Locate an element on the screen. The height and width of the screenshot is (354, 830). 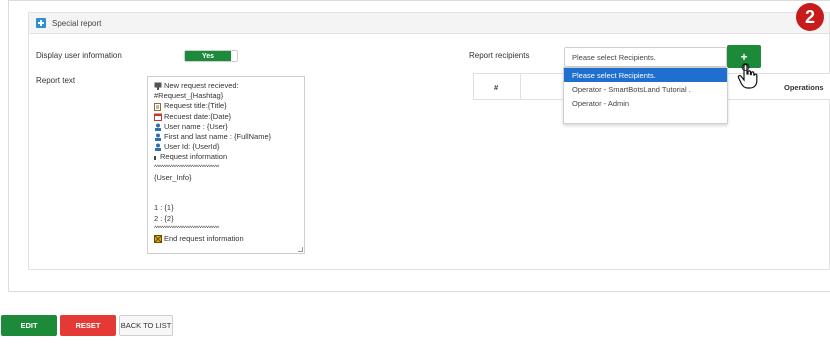
toggle-yes-label: Yes is located at coordinates (208, 56).